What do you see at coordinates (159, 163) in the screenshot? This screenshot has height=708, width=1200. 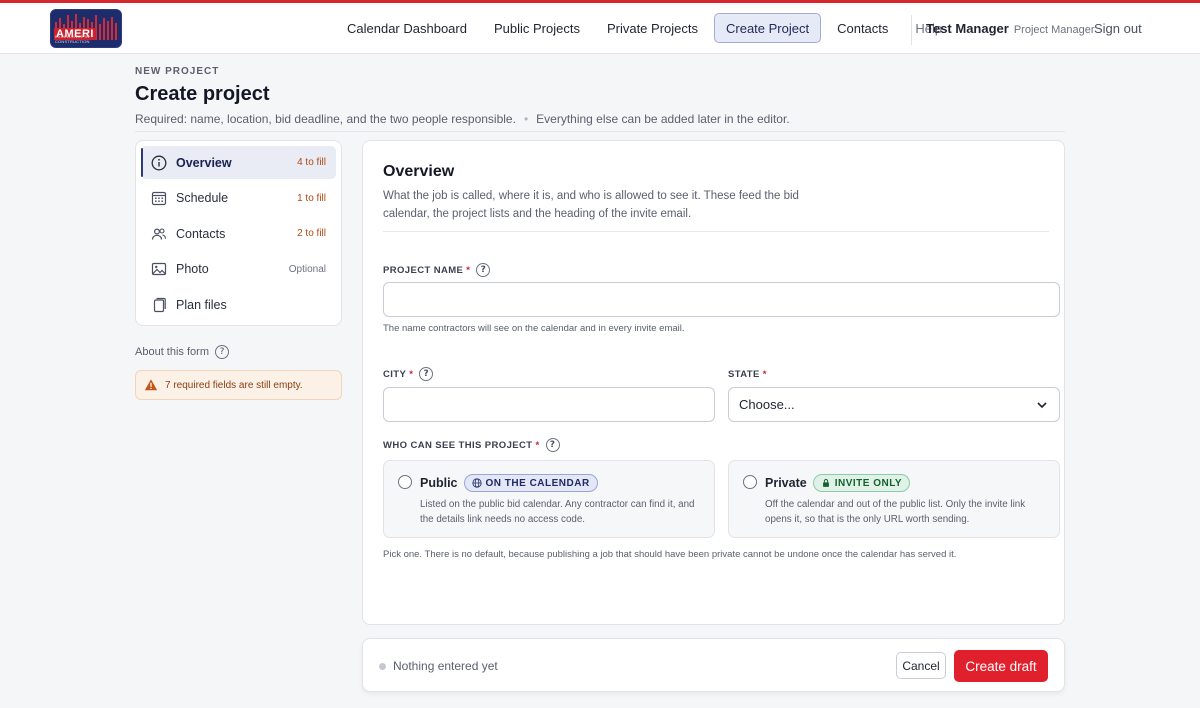 I see `info-icon` at bounding box center [159, 163].